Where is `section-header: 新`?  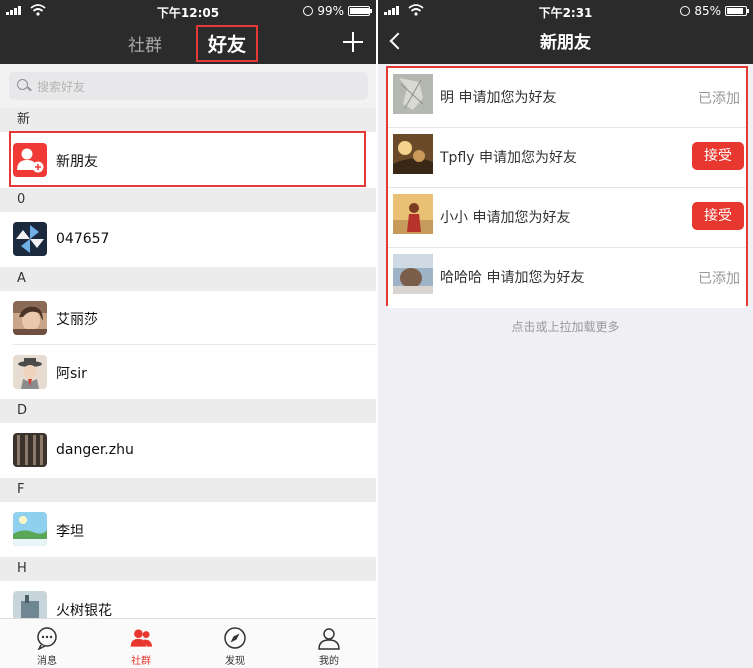
section-header: 新 is located at coordinates (188, 120).